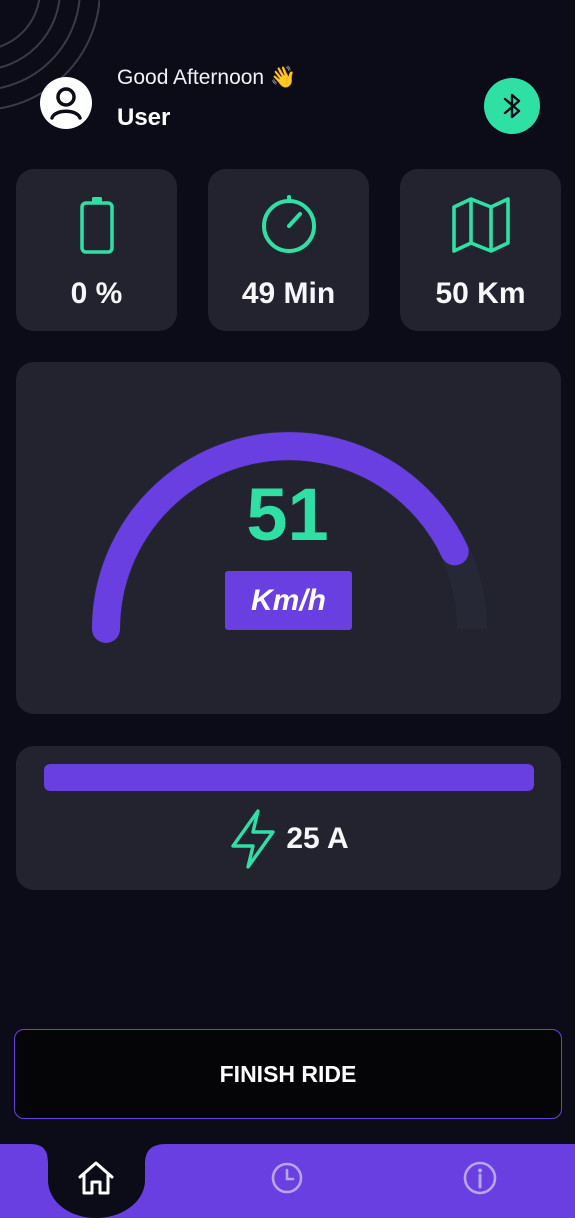 This screenshot has height=1218, width=575. Describe the element at coordinates (317, 838) in the screenshot. I see `current-value: 25 A` at that location.